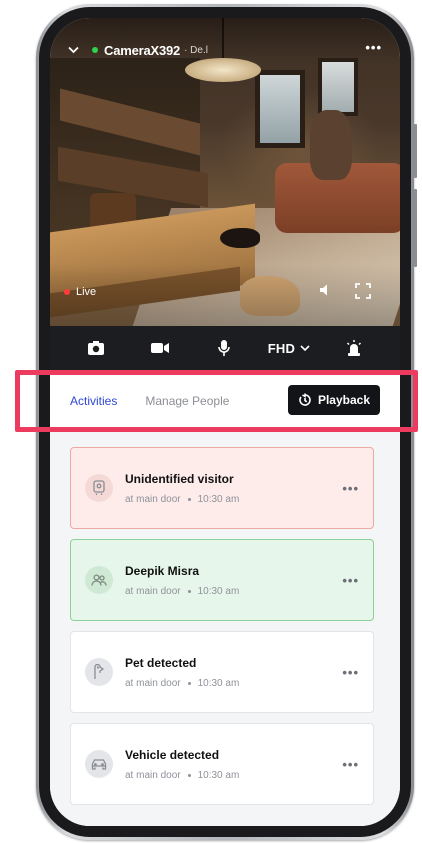 The width and height of the screenshot is (422, 843). I want to click on activity-tabs: Activities Manage People Playback, so click(225, 401).